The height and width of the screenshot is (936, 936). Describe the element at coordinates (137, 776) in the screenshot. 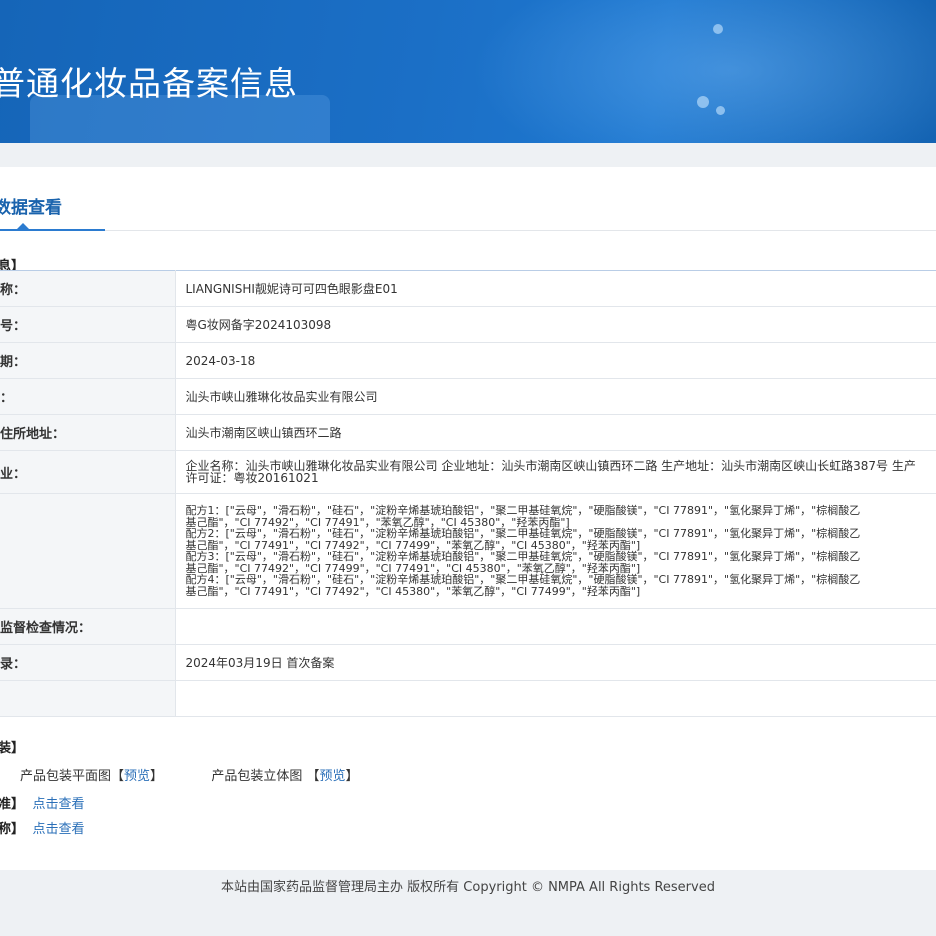

I see `flat-preview-link: 预览` at that location.